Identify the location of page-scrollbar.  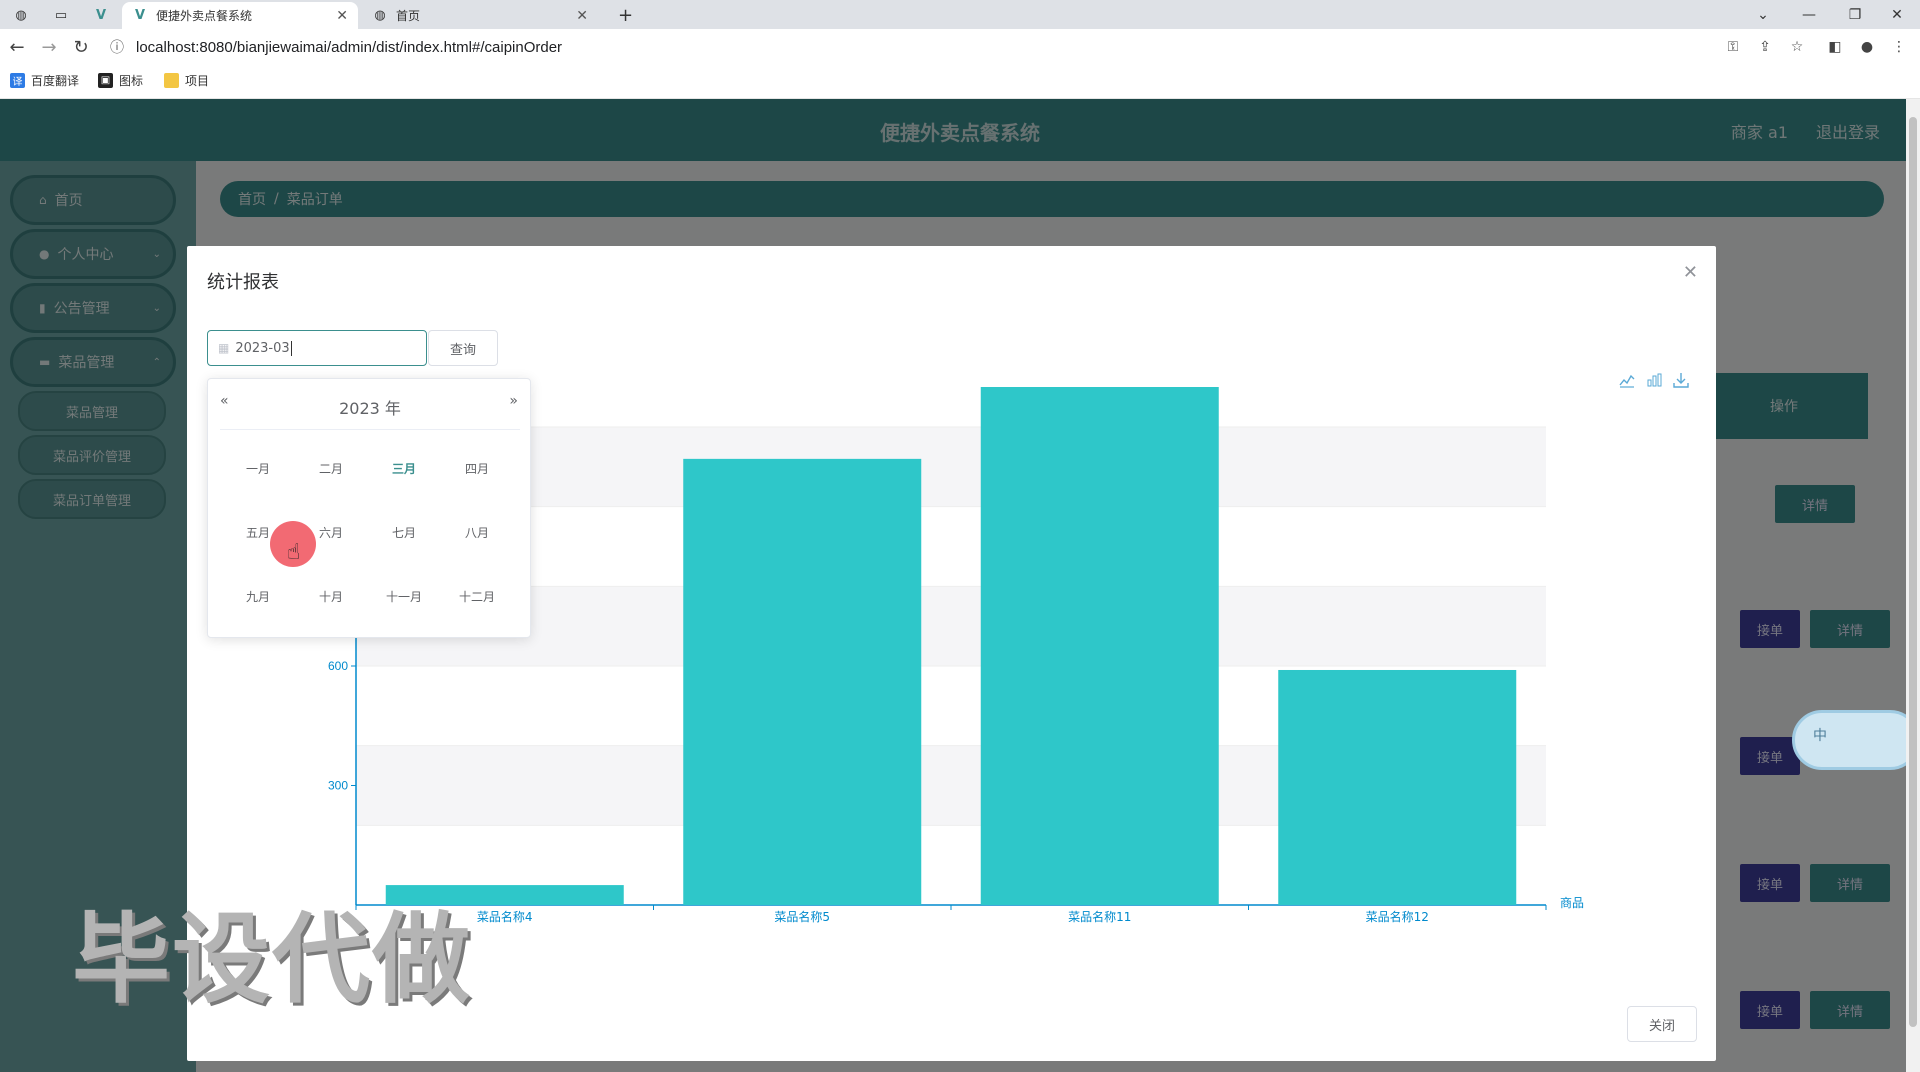
(1913, 585).